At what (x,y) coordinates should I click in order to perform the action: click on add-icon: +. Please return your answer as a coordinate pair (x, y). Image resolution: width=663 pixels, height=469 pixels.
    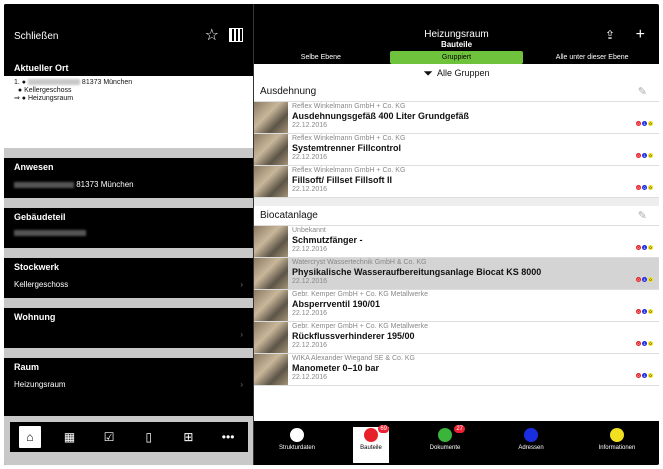
    Looking at the image, I should click on (640, 35).